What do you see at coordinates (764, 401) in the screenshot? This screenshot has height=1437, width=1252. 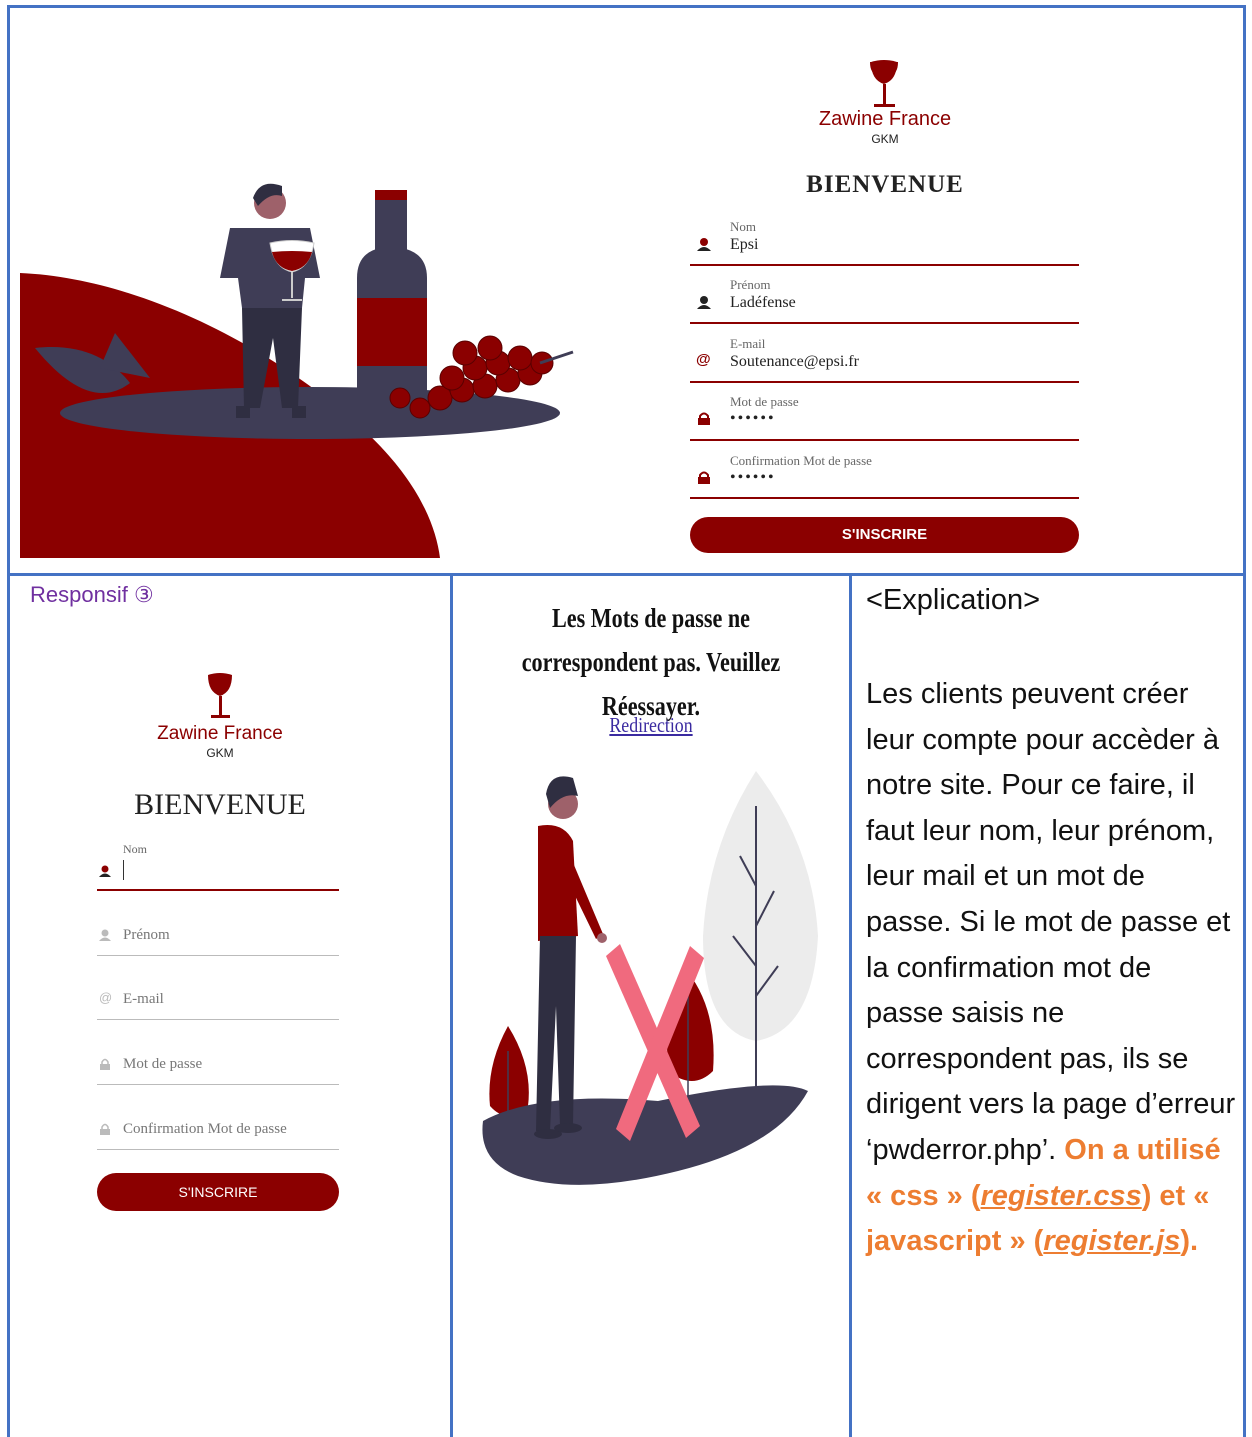 I see `field-label: Mot de passe` at bounding box center [764, 401].